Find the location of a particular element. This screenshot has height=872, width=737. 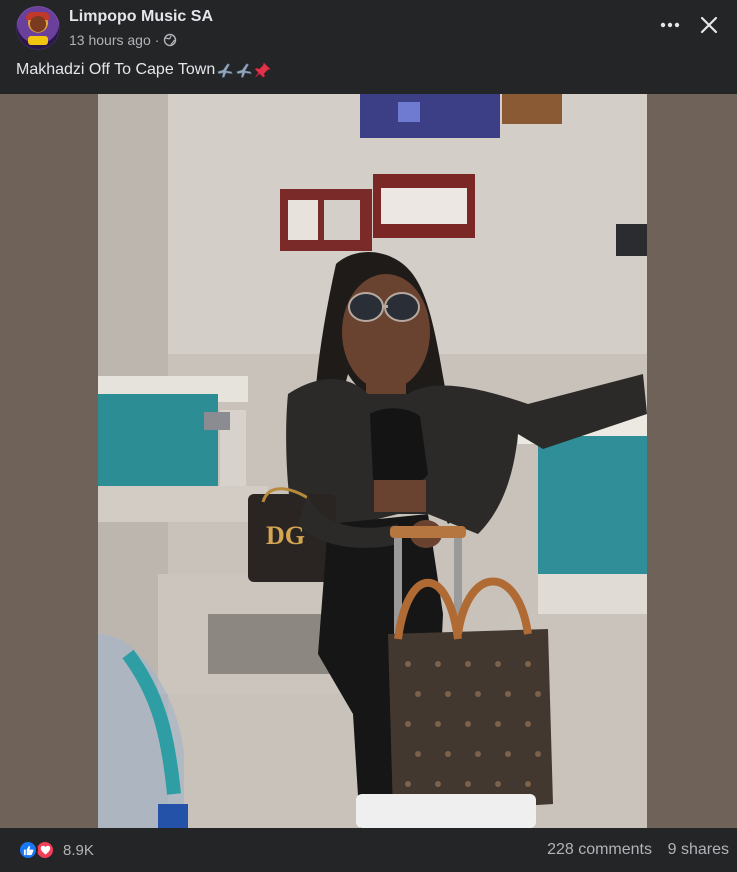

close-icon is located at coordinates (709, 25).